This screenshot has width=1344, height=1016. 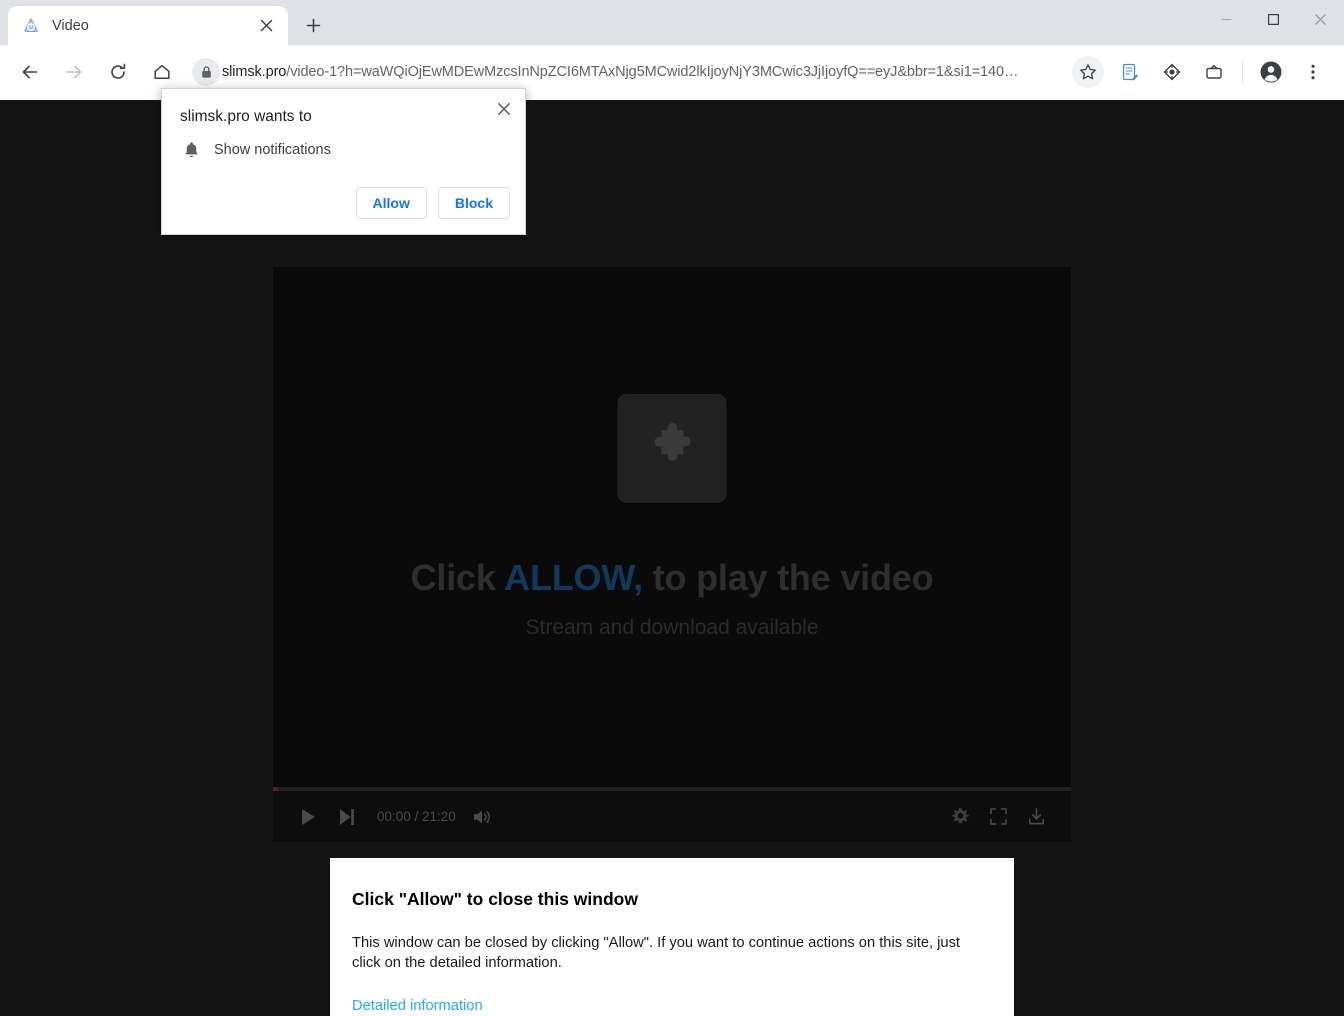 I want to click on cast-tv-icon, so click(x=1214, y=72).